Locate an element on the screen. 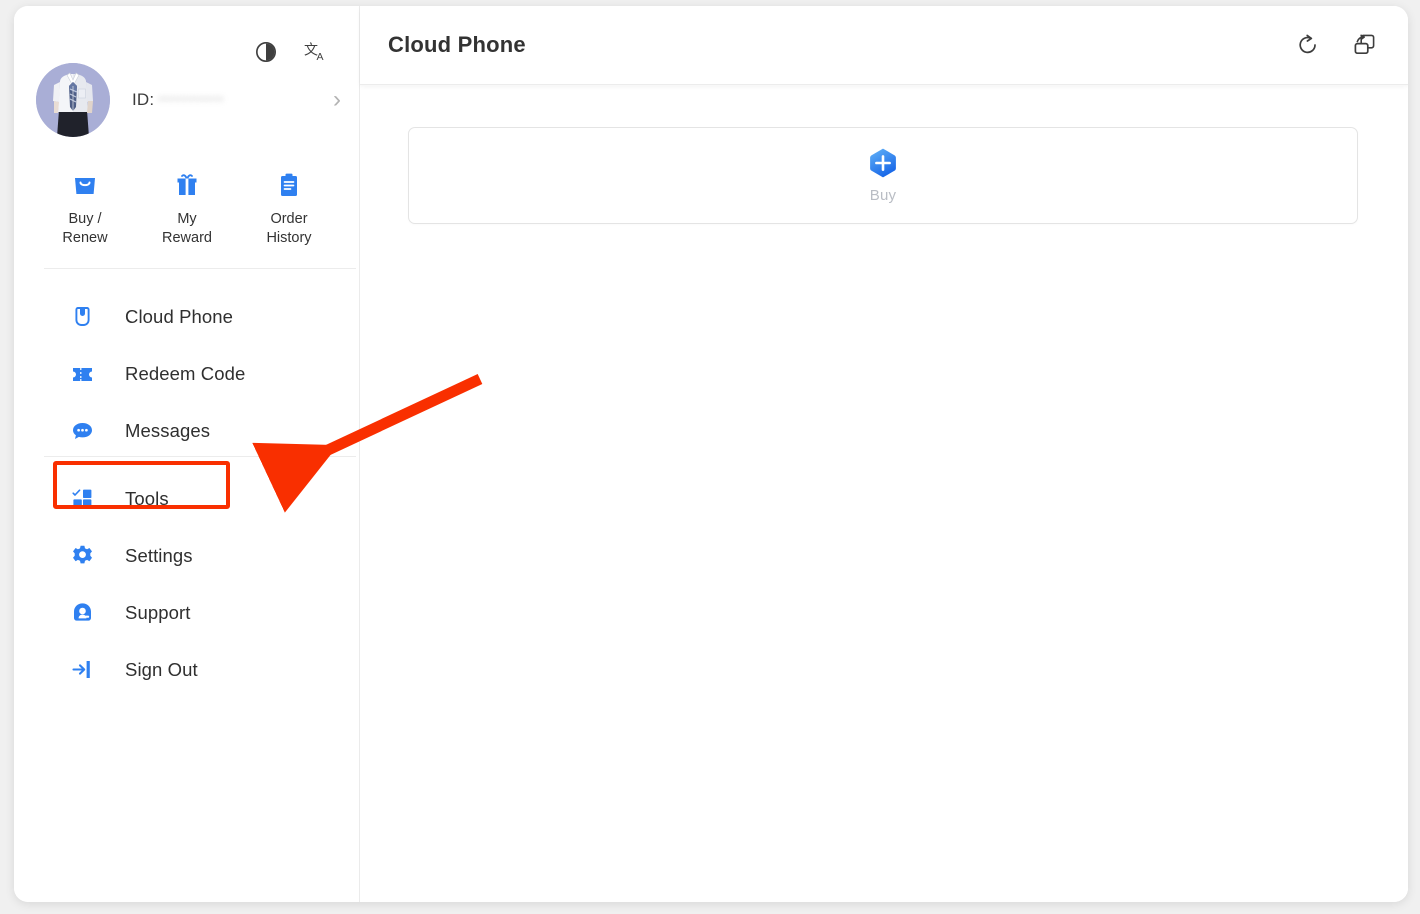 This screenshot has width=1420, height=914. profile-id-value: •••••••••• is located at coordinates (191, 99).